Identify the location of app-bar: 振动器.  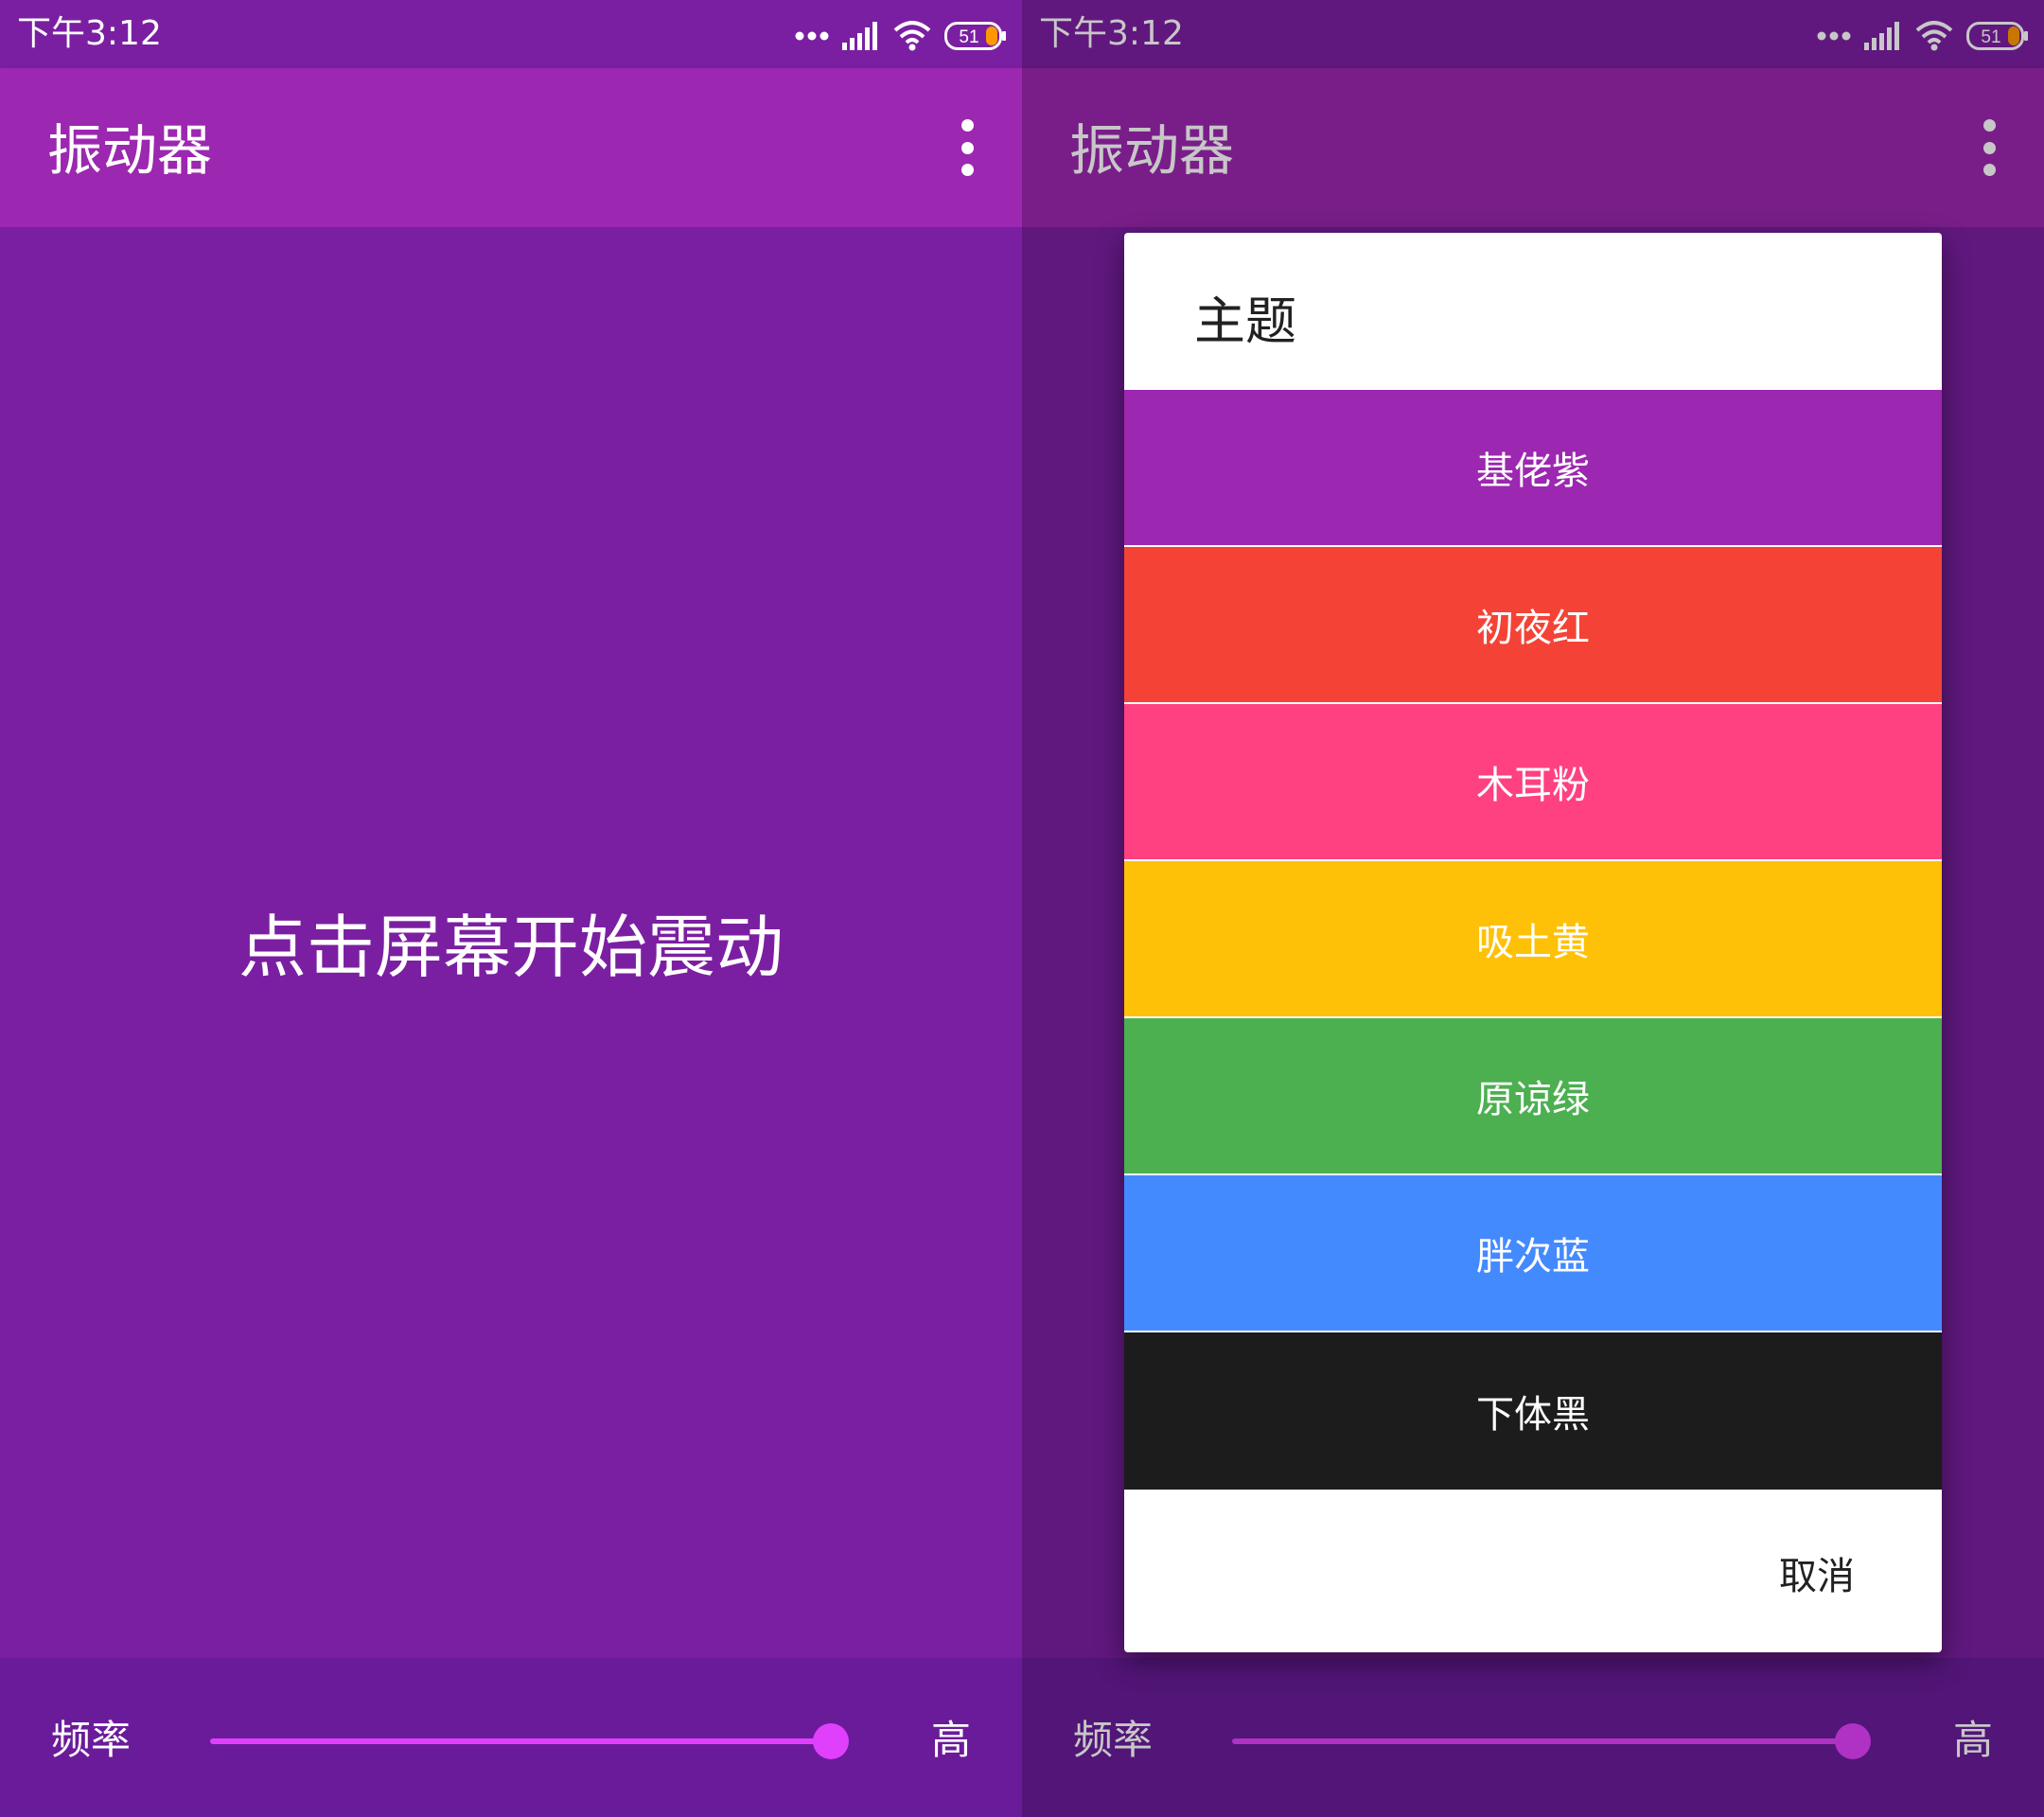
(511, 147).